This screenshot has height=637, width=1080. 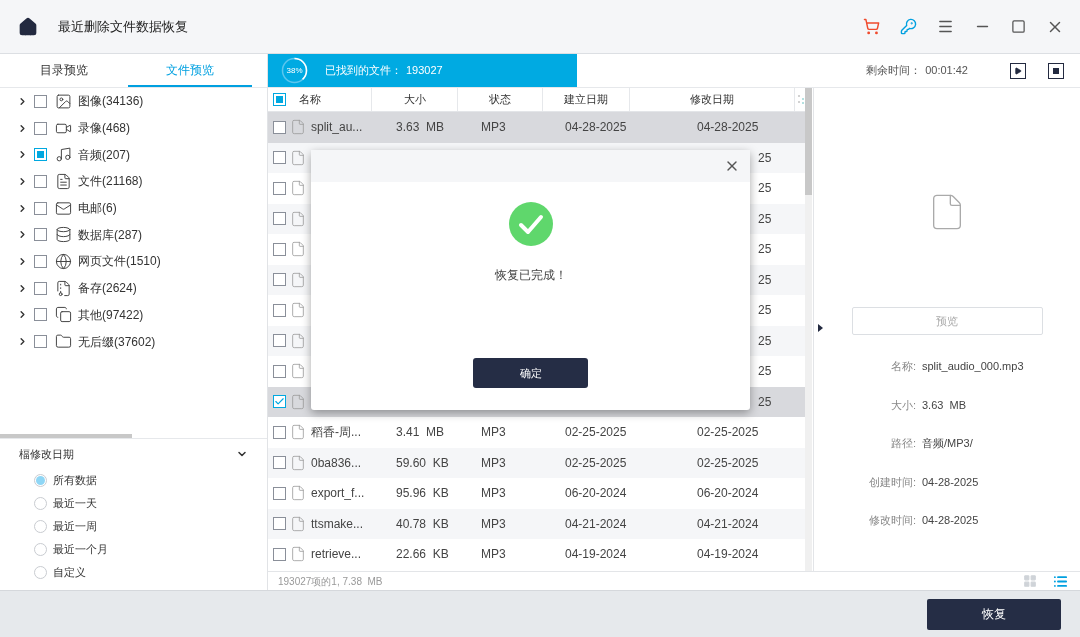 I want to click on radio-label: 最近一周, so click(x=75, y=526).